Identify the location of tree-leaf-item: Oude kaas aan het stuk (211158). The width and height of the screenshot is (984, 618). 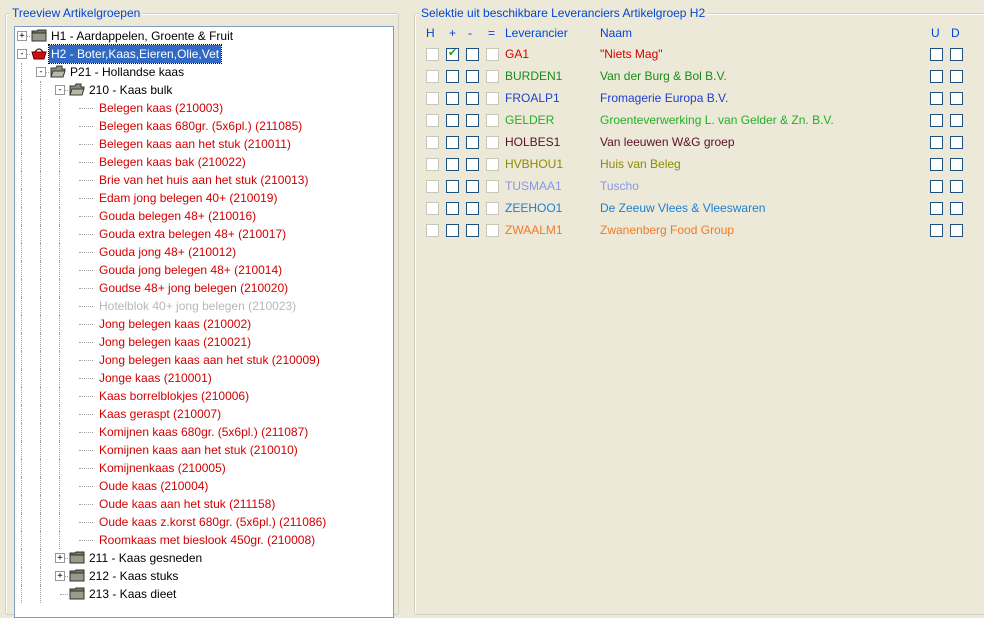
(200, 504).